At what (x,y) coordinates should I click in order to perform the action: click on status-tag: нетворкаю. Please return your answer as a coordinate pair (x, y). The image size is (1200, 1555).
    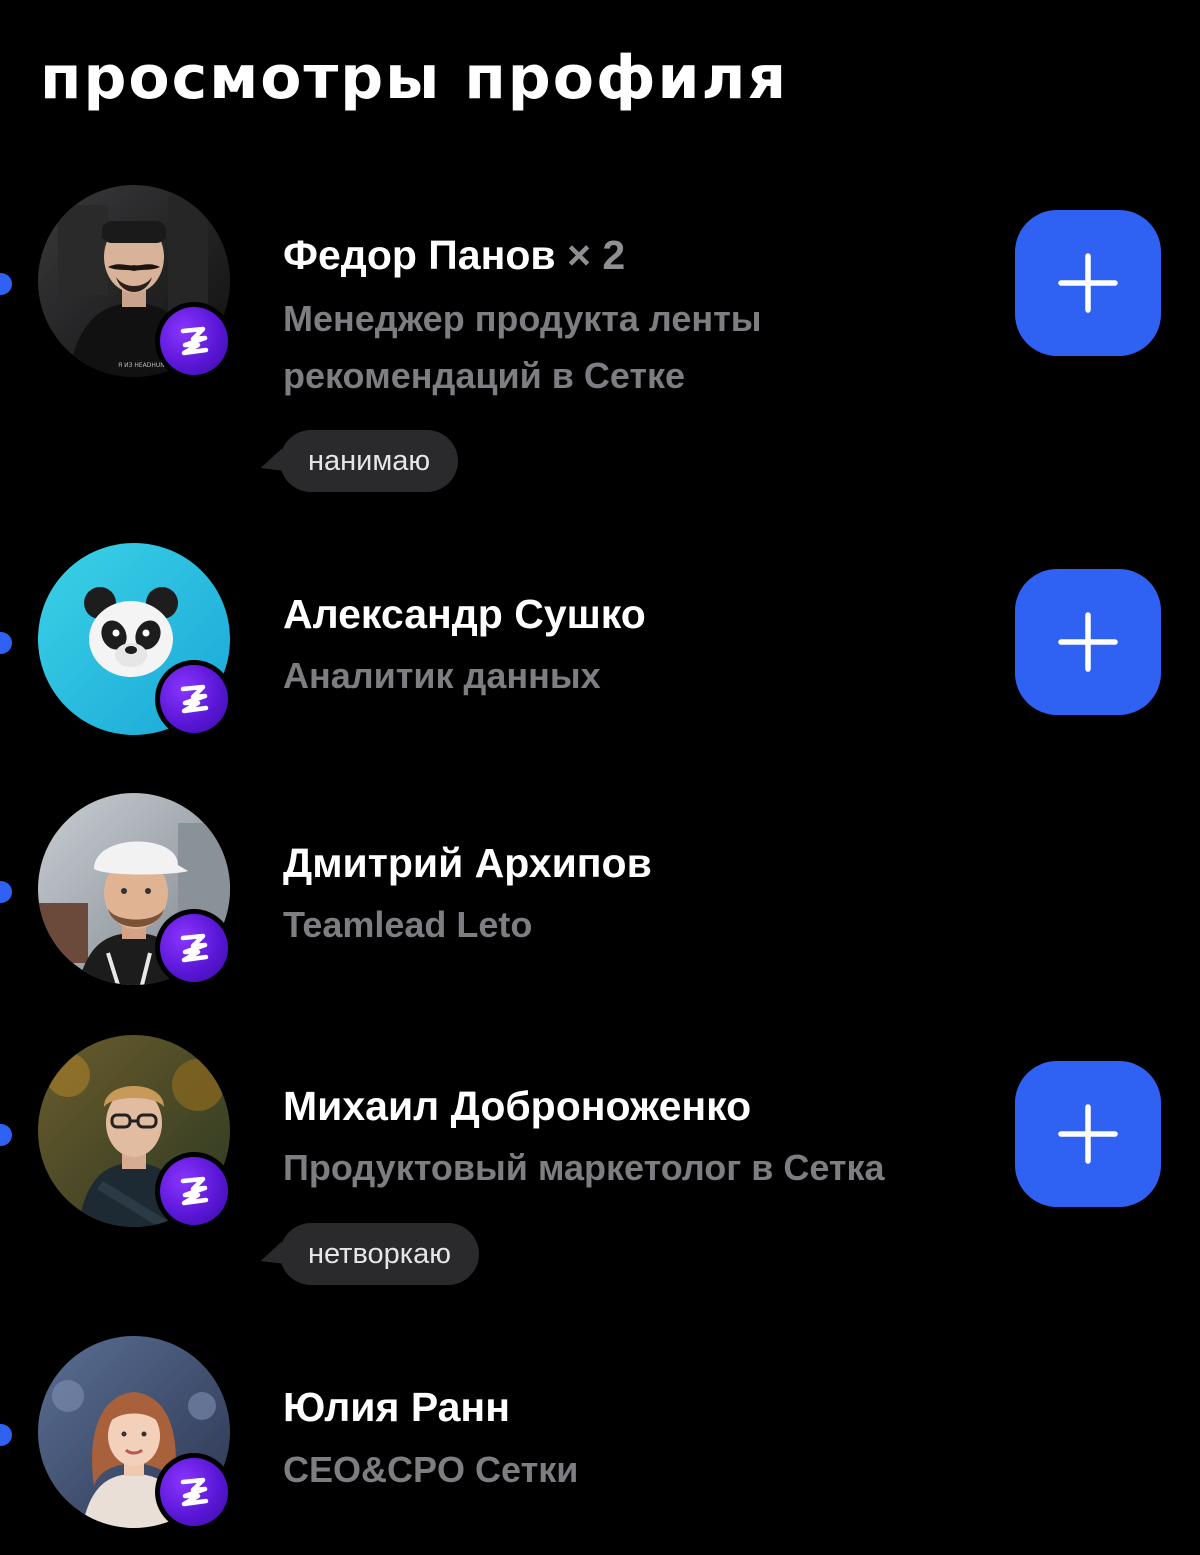
    Looking at the image, I should click on (380, 1254).